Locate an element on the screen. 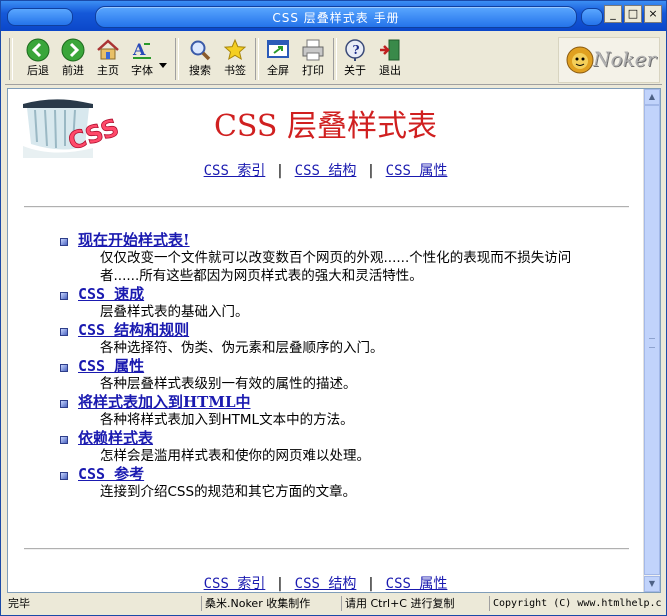 Image resolution: width=667 pixels, height=616 pixels. print-button-label: 打印 is located at coordinates (313, 70).